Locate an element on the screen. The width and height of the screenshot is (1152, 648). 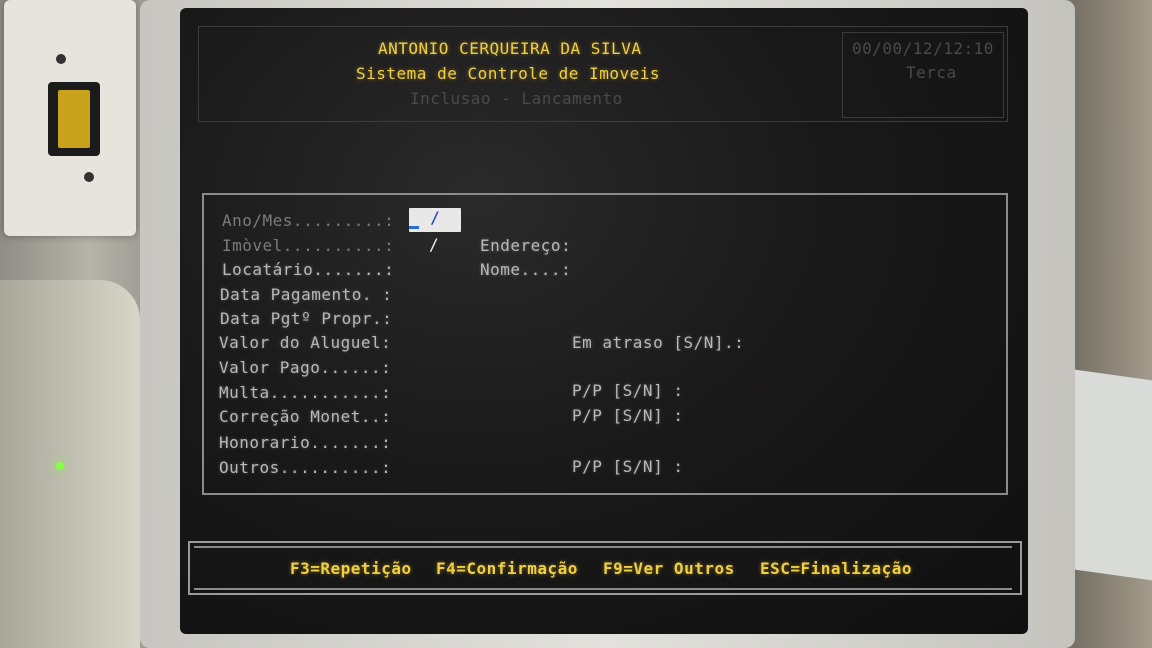
esc-finalizacao-key: ESC=Finalização is located at coordinates (836, 569).